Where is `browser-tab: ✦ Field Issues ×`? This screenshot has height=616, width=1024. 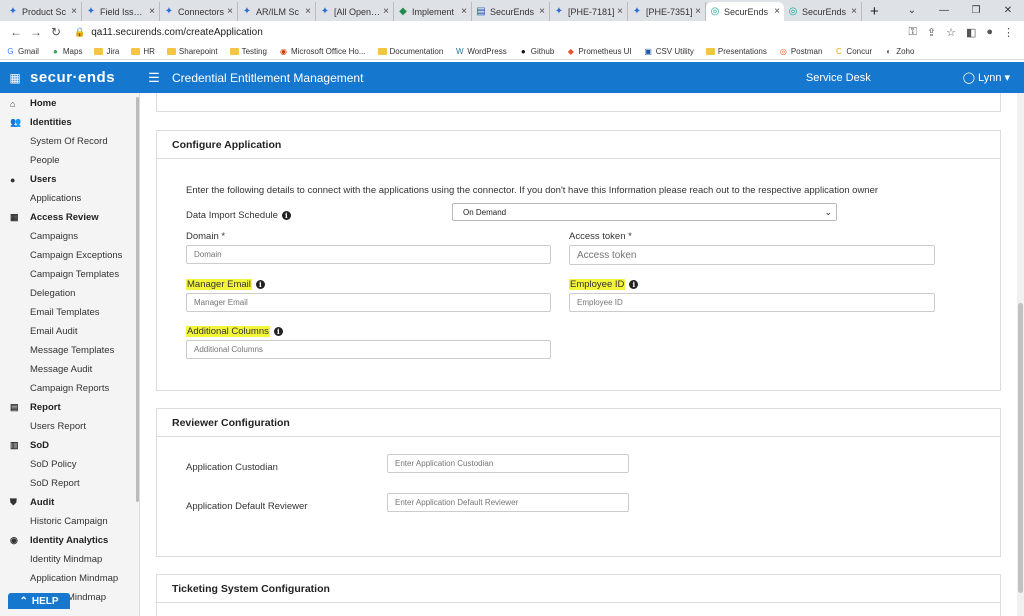
browser-tab: ✦ Field Issues × is located at coordinates (121, 11).